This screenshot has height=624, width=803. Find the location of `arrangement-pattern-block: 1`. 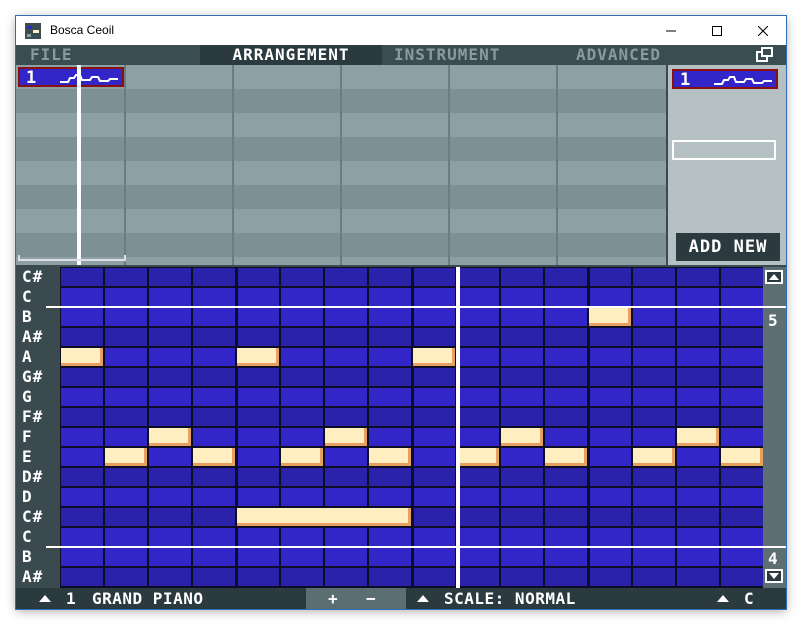

arrangement-pattern-block: 1 is located at coordinates (71, 77).